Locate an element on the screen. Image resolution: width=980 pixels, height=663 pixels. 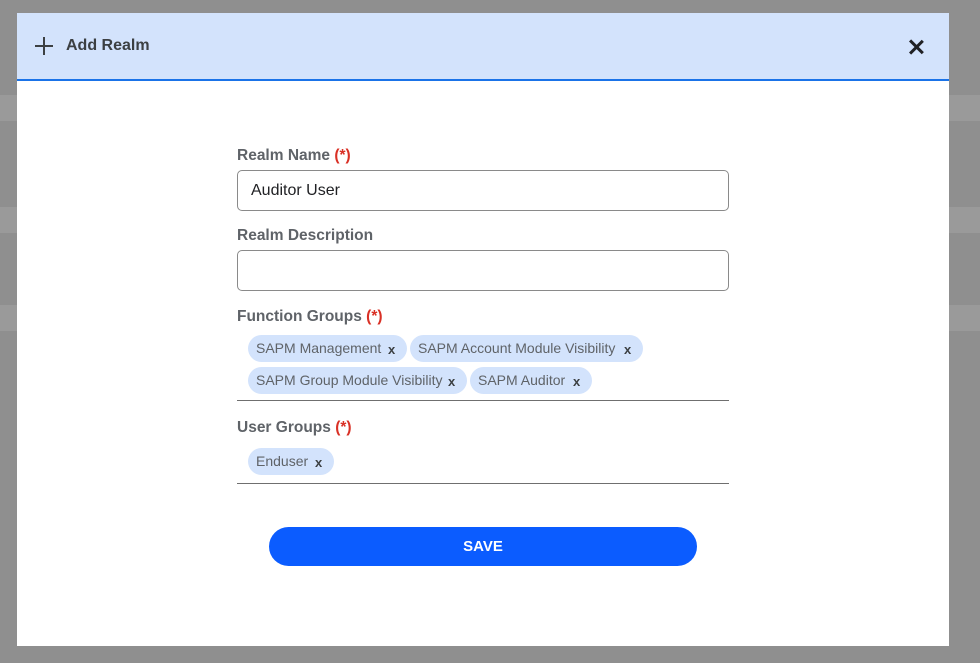
chip-enduser: Enduser x is located at coordinates (291, 461).